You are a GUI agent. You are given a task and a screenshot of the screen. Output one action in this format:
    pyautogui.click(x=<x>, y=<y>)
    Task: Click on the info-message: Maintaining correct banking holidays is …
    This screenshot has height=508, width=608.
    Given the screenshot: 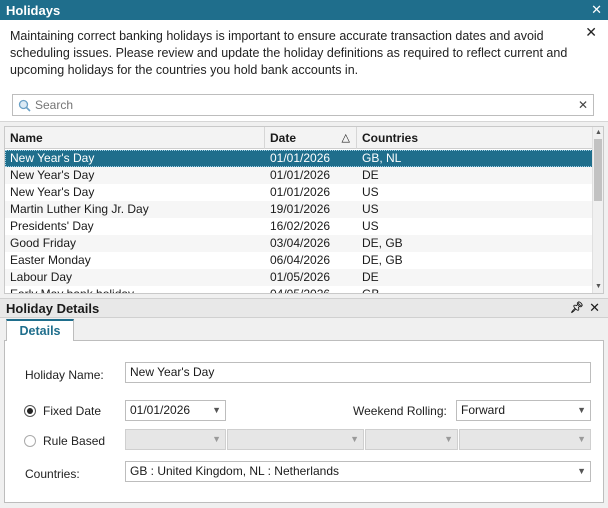 What is the action you would take?
    pyautogui.click(x=289, y=53)
    